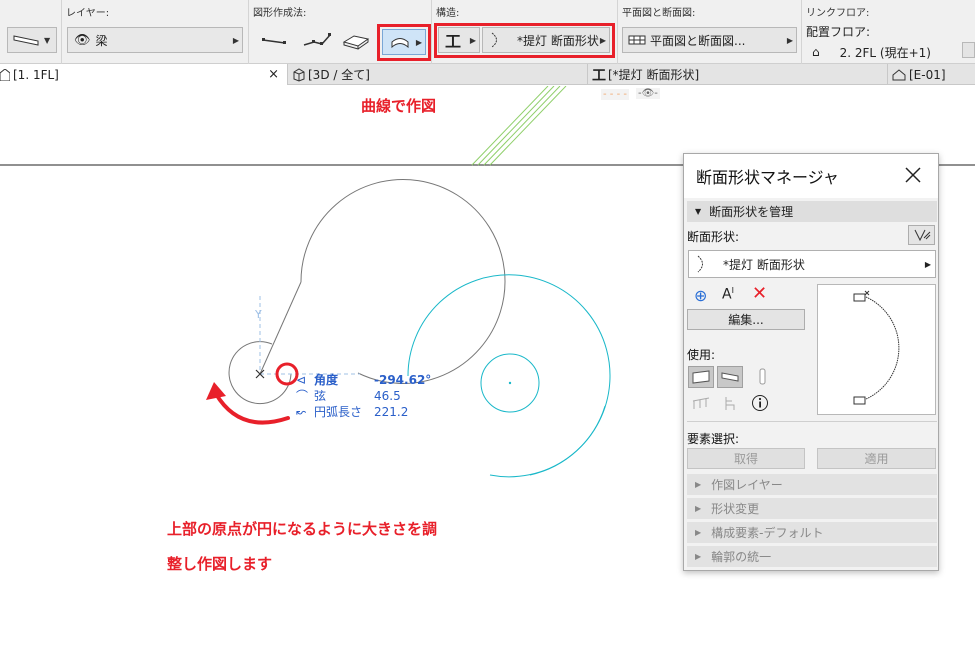 The image size is (975, 646). I want to click on structure-group: 構造: 工 ▶ *提灯 断面形状 ▶, so click(525, 32).